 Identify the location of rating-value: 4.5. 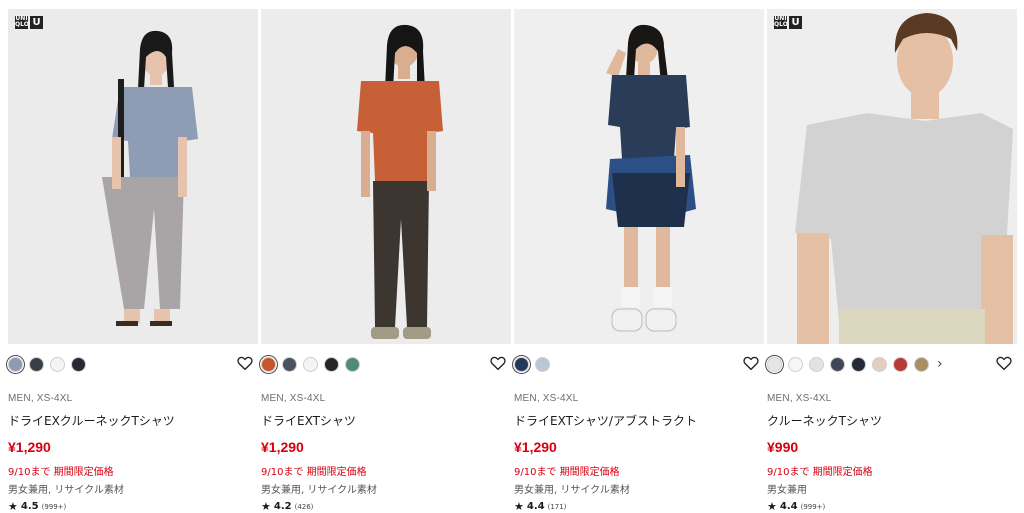
(29, 506).